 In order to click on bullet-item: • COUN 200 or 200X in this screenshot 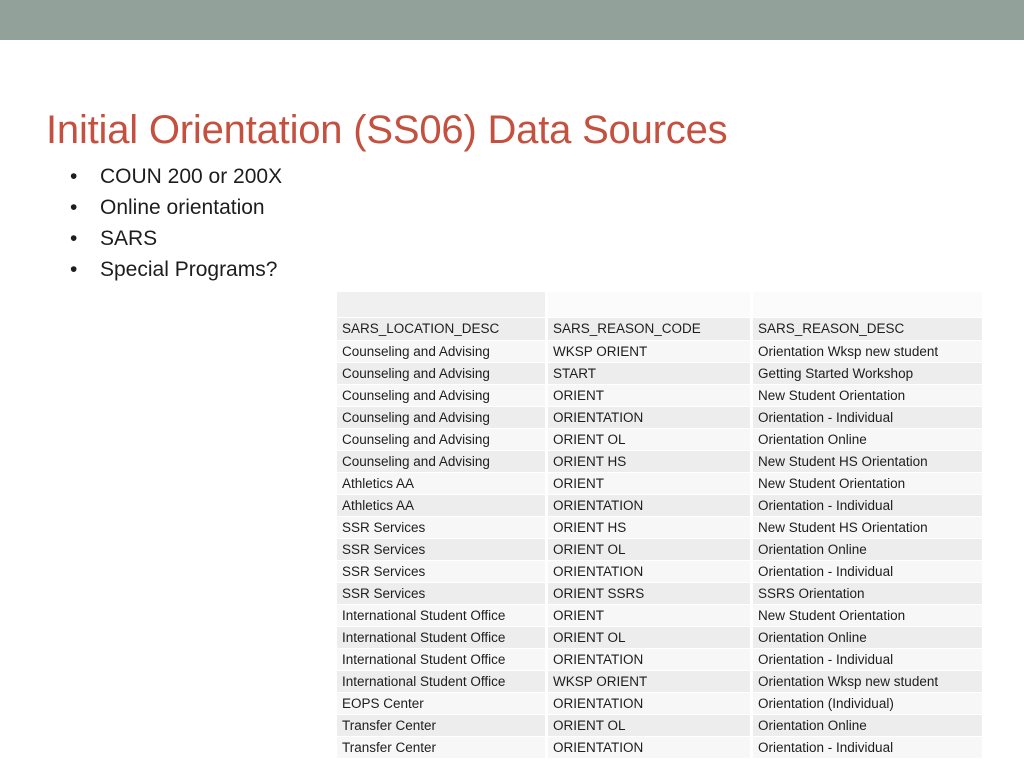, I will do `click(172, 176)`.